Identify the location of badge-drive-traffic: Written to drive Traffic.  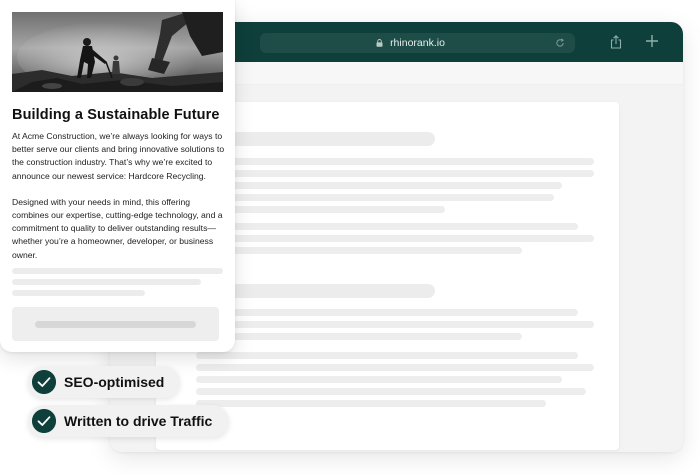
(128, 421).